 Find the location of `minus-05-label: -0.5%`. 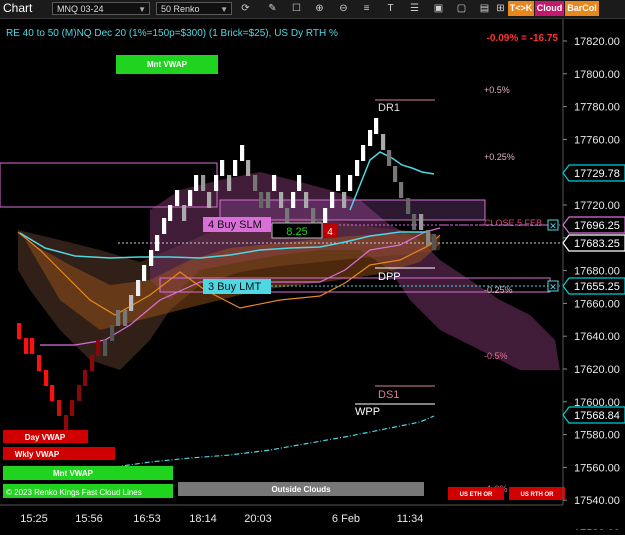

minus-05-label: -0.5% is located at coordinates (496, 356).